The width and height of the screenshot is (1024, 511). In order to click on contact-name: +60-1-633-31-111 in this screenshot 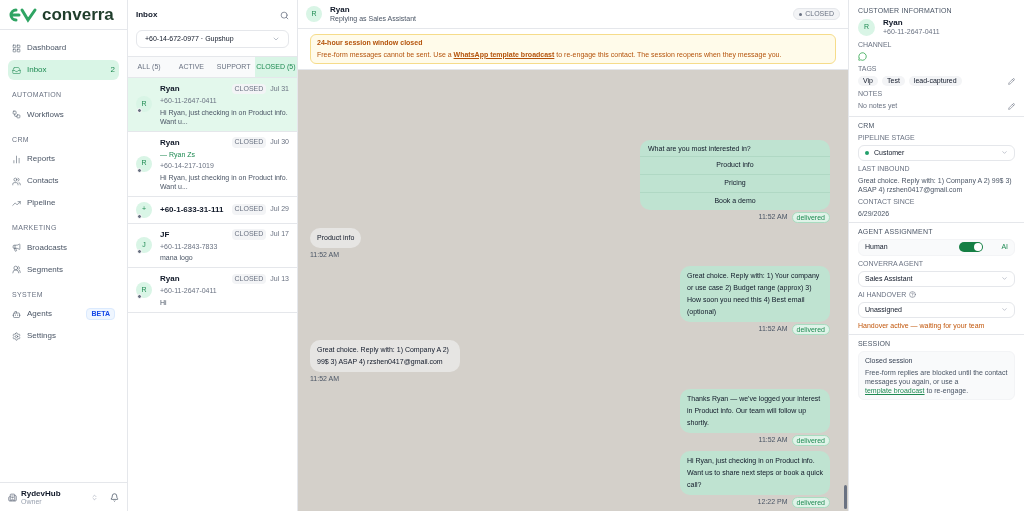, I will do `click(192, 209)`.